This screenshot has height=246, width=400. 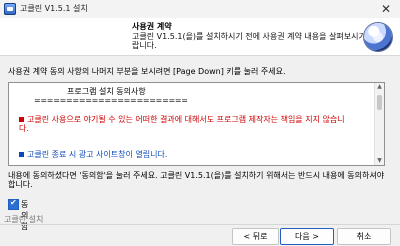 What do you see at coordinates (379, 102) in the screenshot?
I see `scroll-thumb` at bounding box center [379, 102].